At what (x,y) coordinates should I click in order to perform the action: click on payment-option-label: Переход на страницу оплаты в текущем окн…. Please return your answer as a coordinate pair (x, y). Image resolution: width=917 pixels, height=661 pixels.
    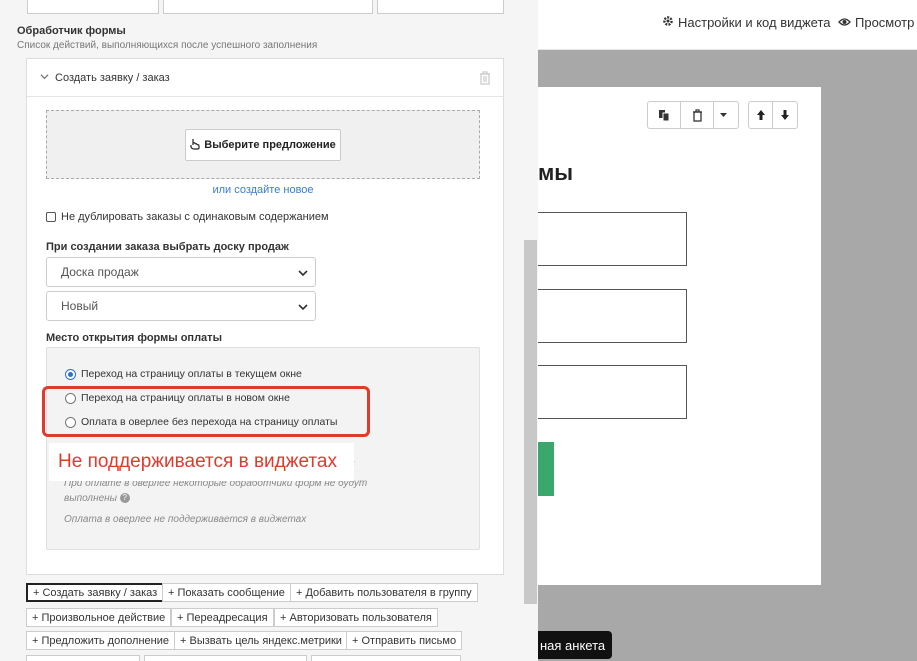
    Looking at the image, I should click on (191, 374).